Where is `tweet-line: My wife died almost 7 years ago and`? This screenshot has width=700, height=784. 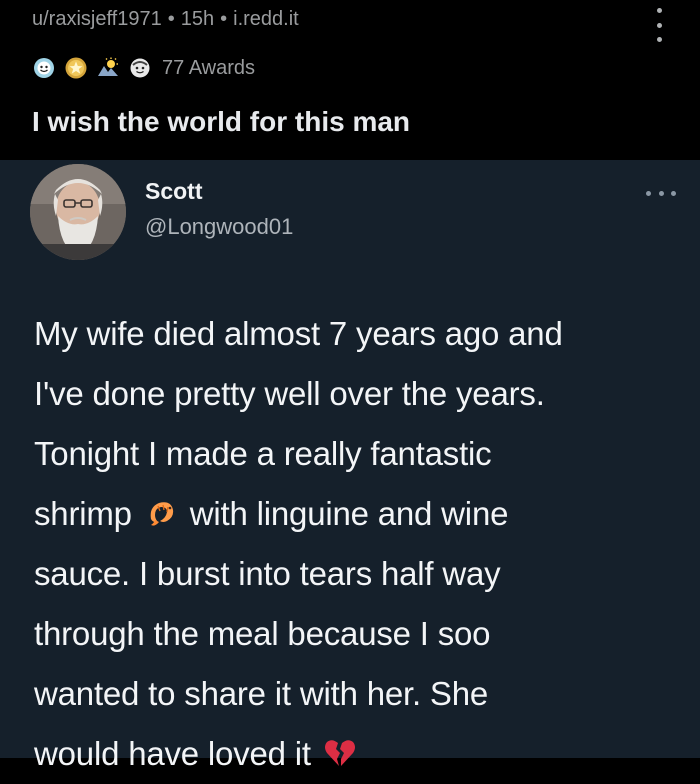
tweet-line: My wife died almost 7 years ago and is located at coordinates (298, 333).